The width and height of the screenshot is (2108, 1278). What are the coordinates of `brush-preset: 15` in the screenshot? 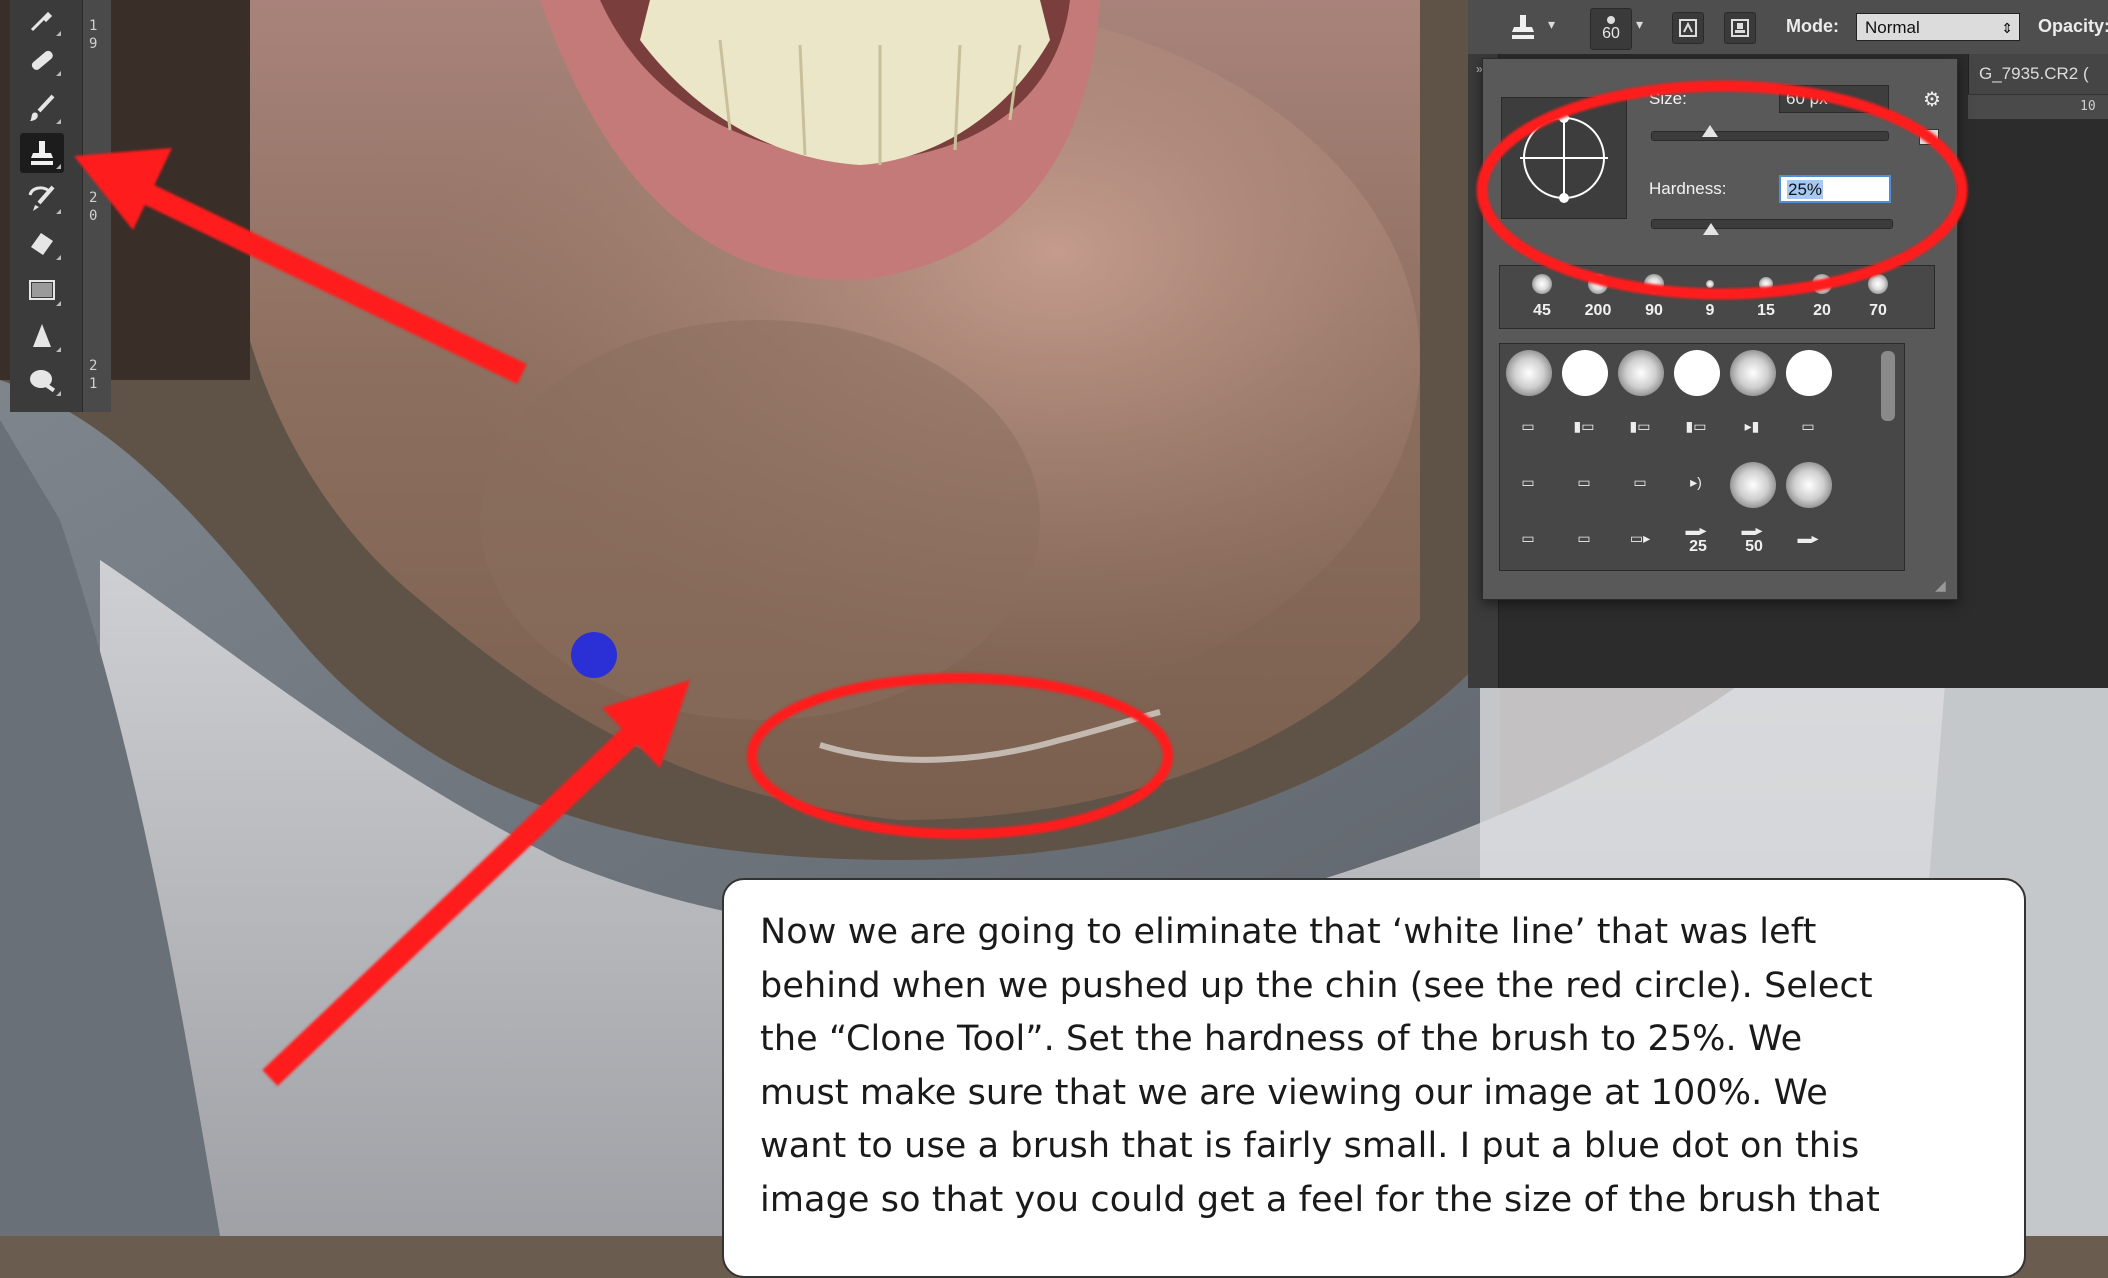 It's located at (1766, 297).